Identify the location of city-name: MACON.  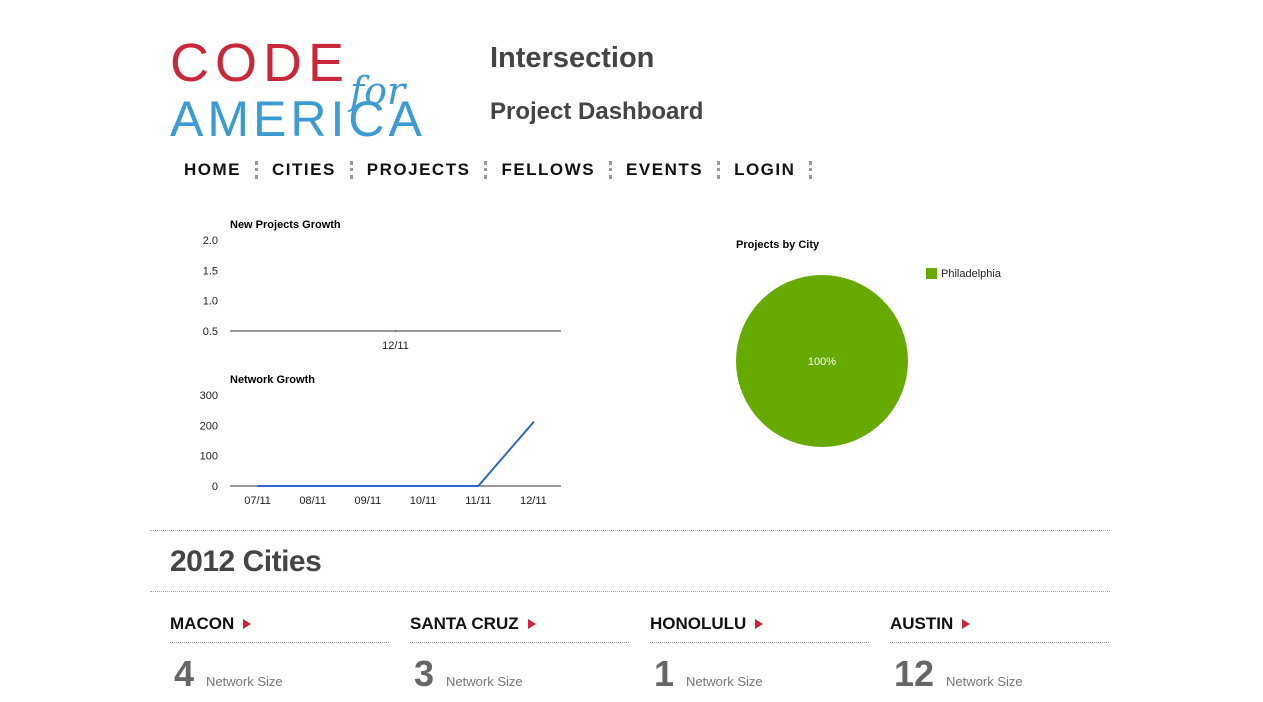
(202, 624).